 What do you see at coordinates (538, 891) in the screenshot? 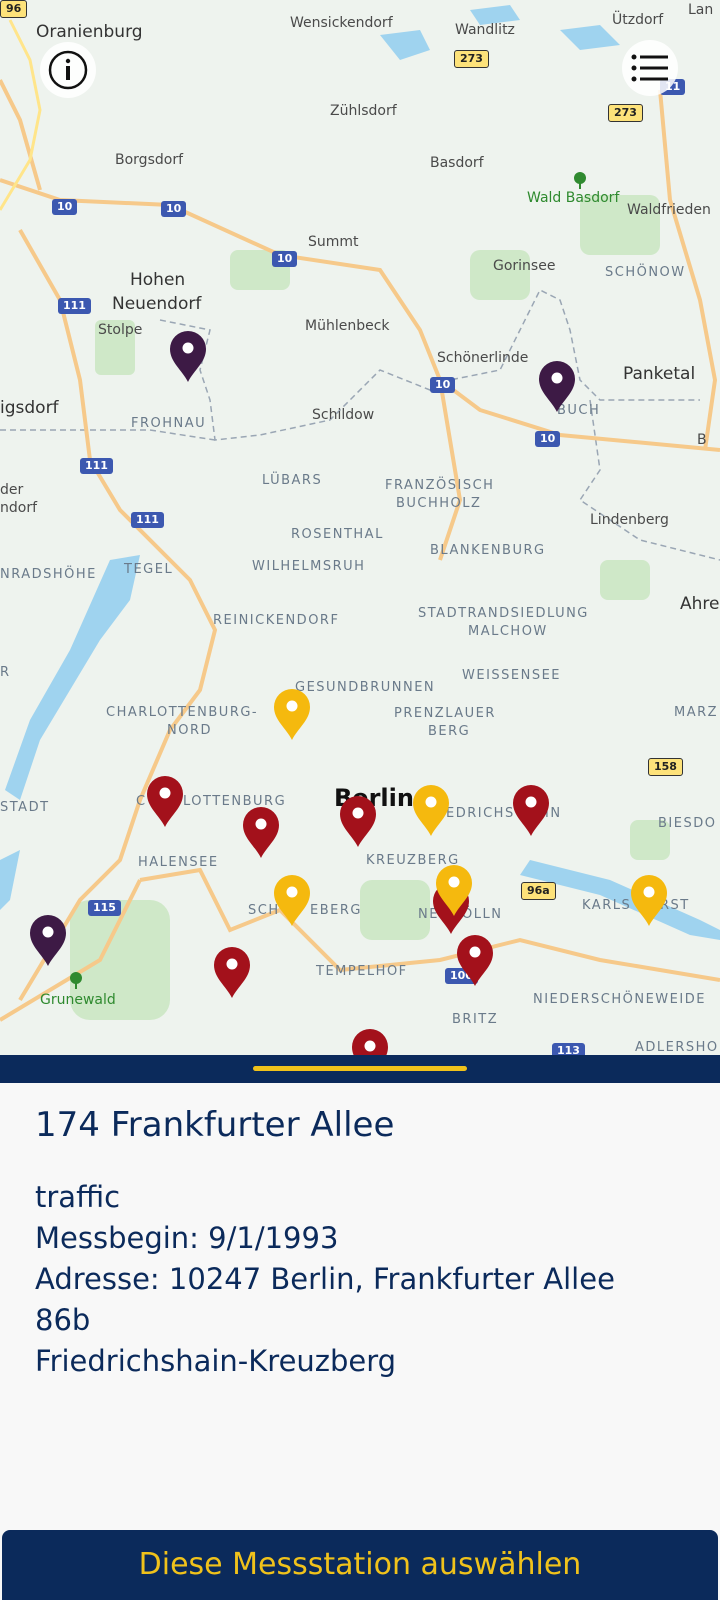
I see `road-shield: 96a` at bounding box center [538, 891].